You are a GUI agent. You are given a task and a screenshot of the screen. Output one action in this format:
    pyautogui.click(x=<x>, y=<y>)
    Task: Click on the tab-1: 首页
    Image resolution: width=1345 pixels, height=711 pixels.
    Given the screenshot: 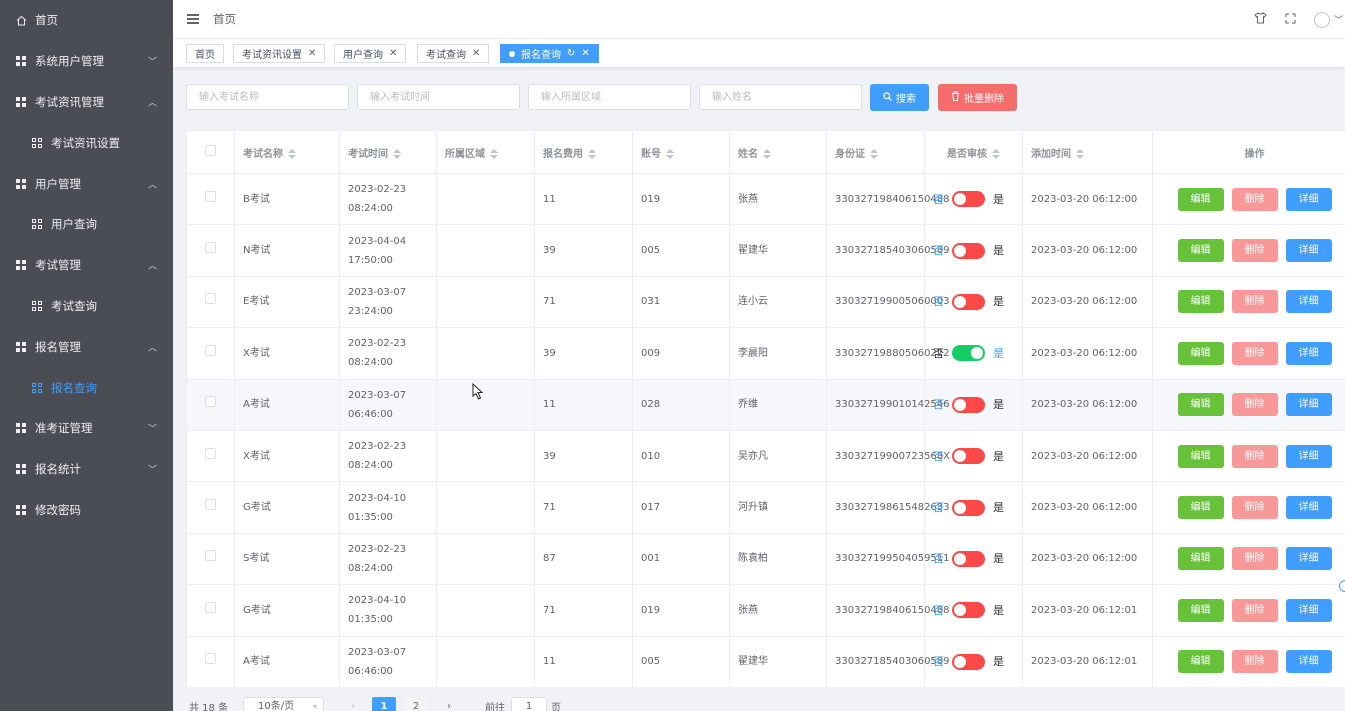 What is the action you would take?
    pyautogui.click(x=205, y=53)
    